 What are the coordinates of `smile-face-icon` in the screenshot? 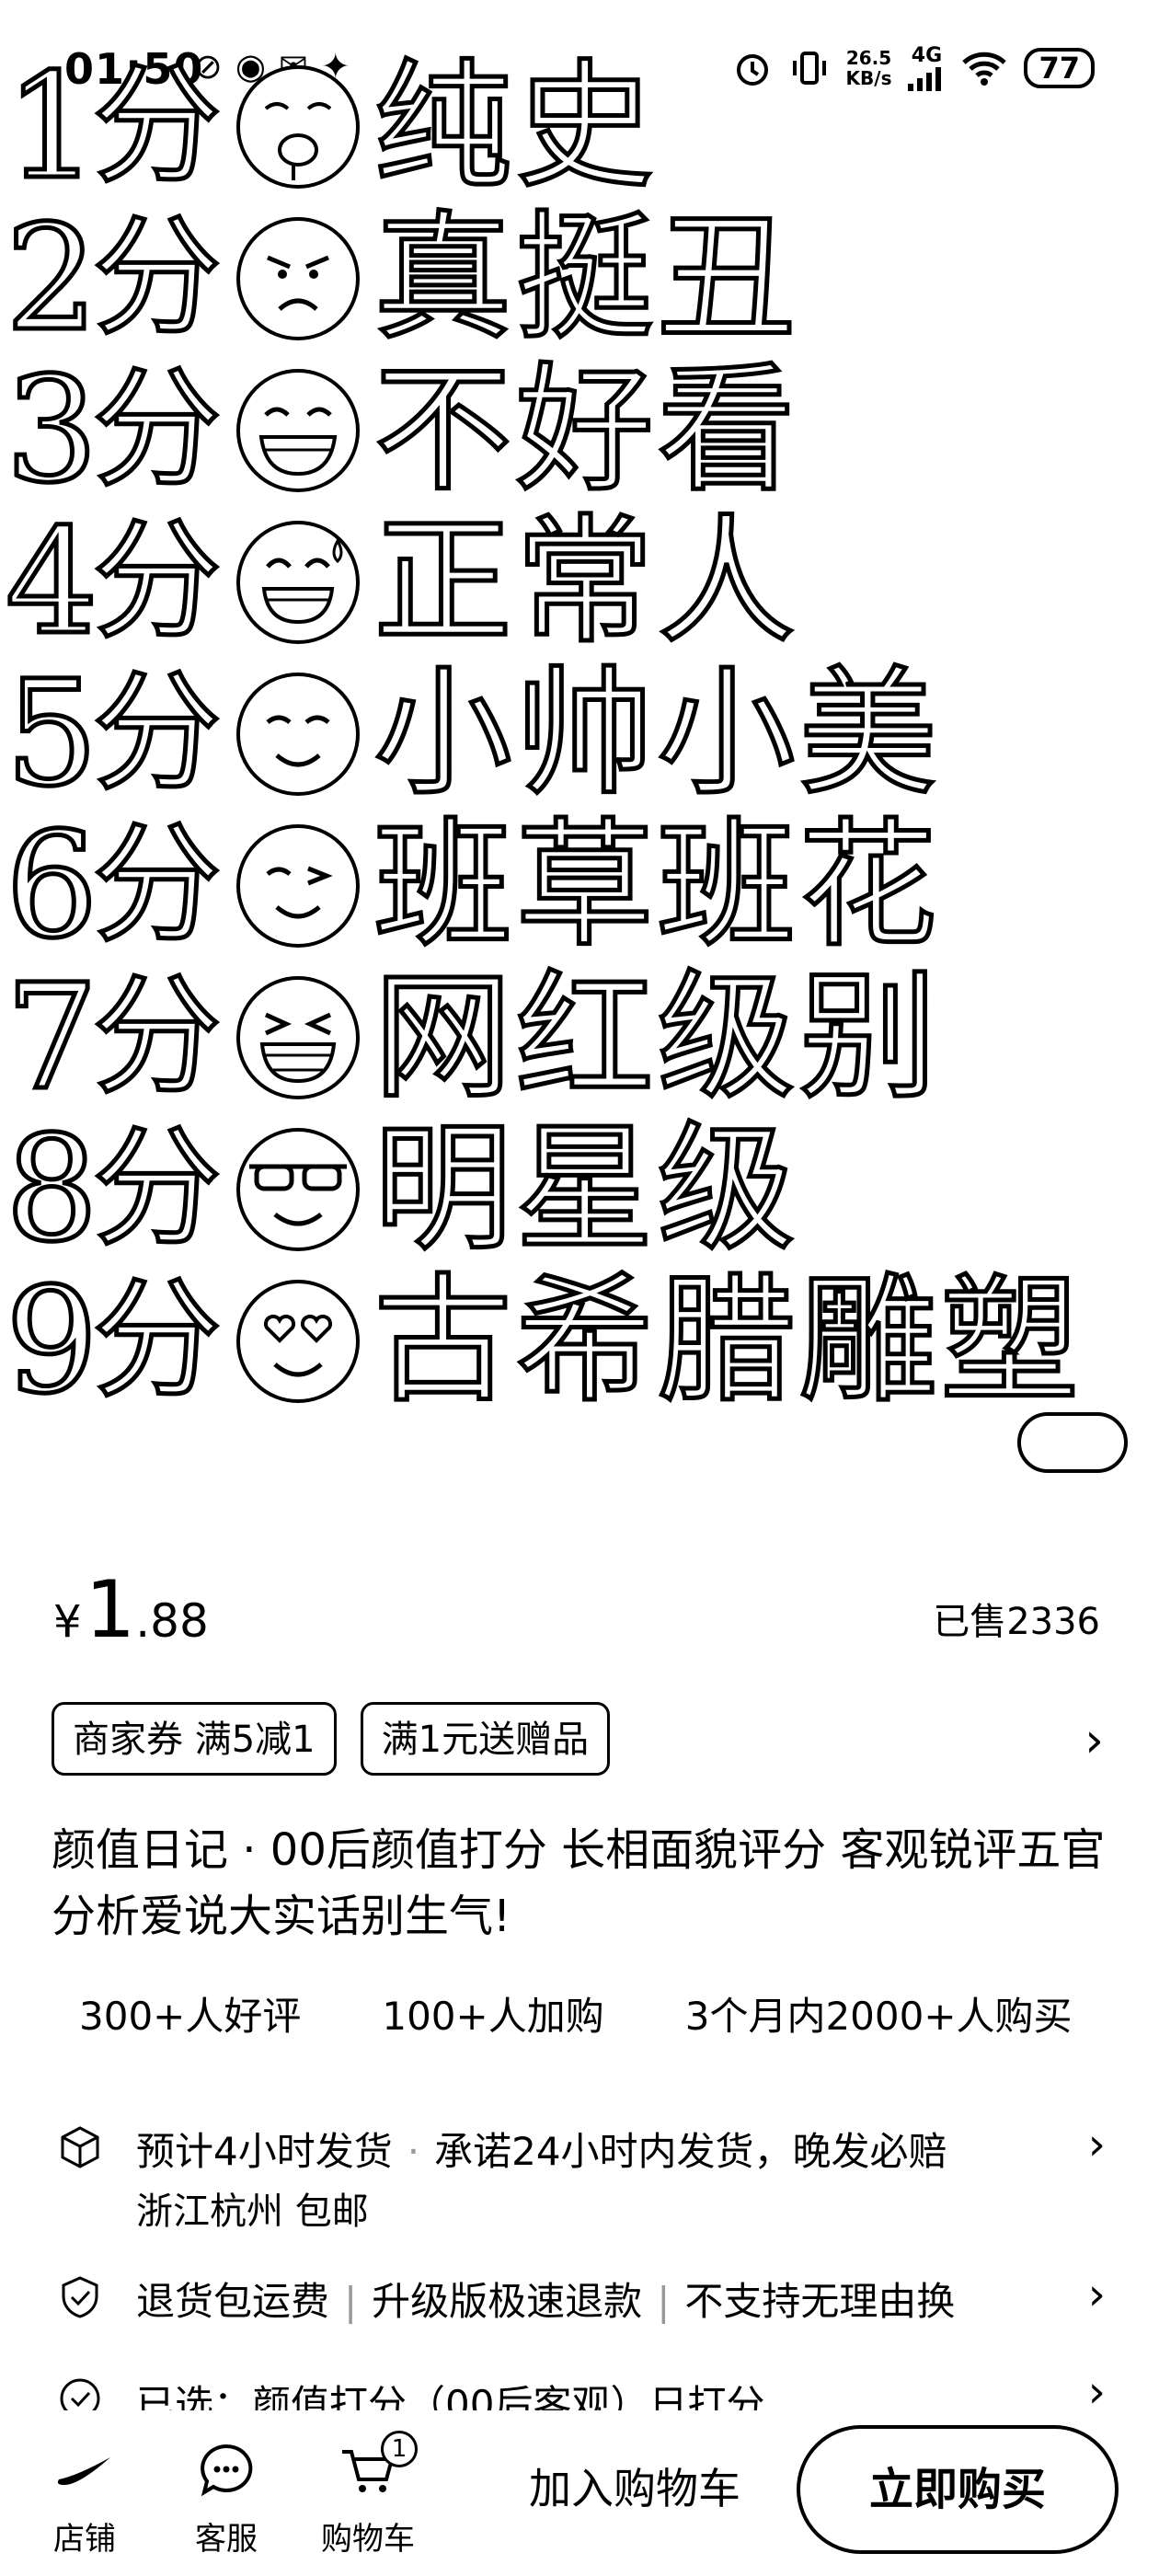 It's located at (297, 734).